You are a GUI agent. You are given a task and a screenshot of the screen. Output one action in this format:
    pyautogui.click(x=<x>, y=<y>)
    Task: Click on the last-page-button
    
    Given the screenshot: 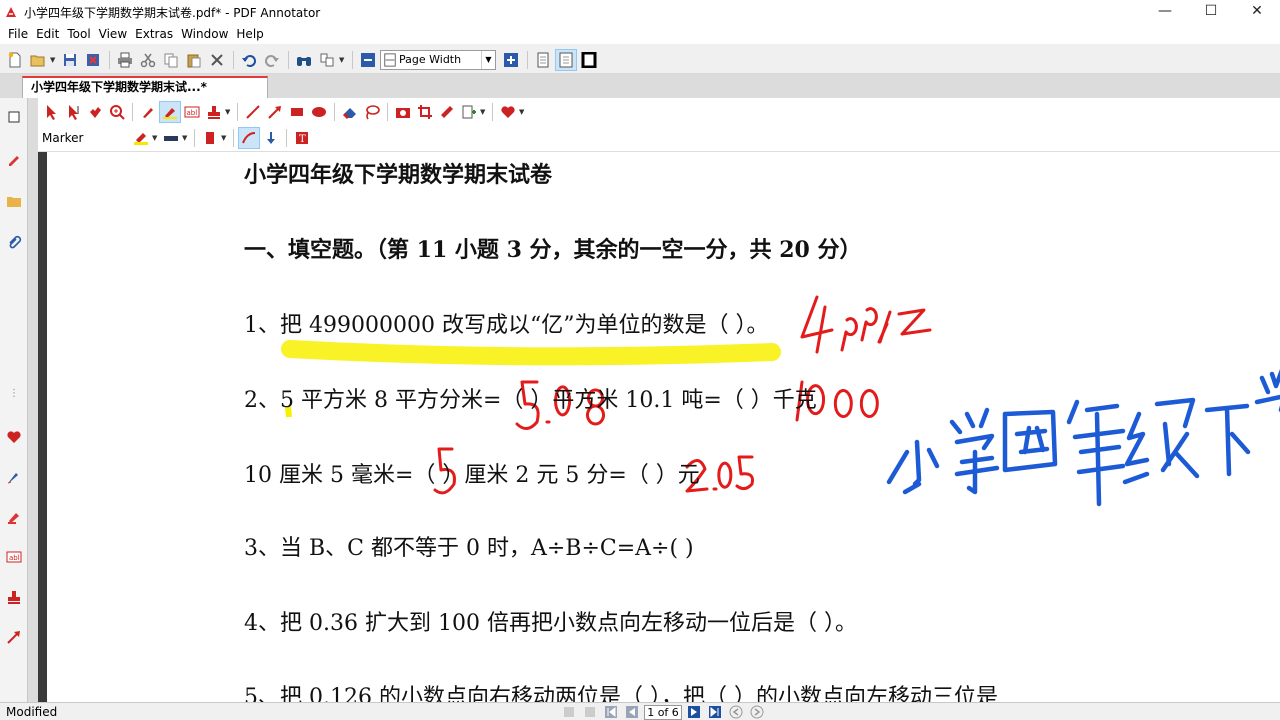 What is the action you would take?
    pyautogui.click(x=715, y=712)
    